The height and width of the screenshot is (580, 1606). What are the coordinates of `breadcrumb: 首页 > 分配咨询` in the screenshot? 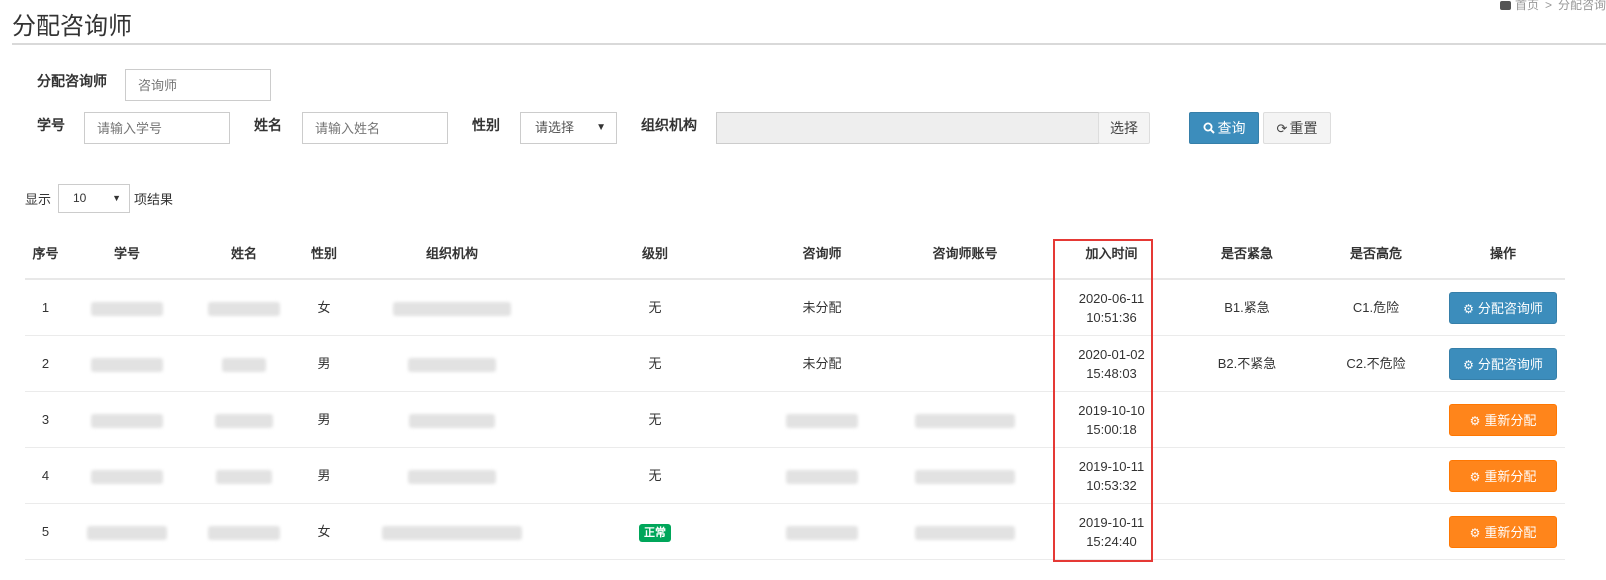 It's located at (1552, 6).